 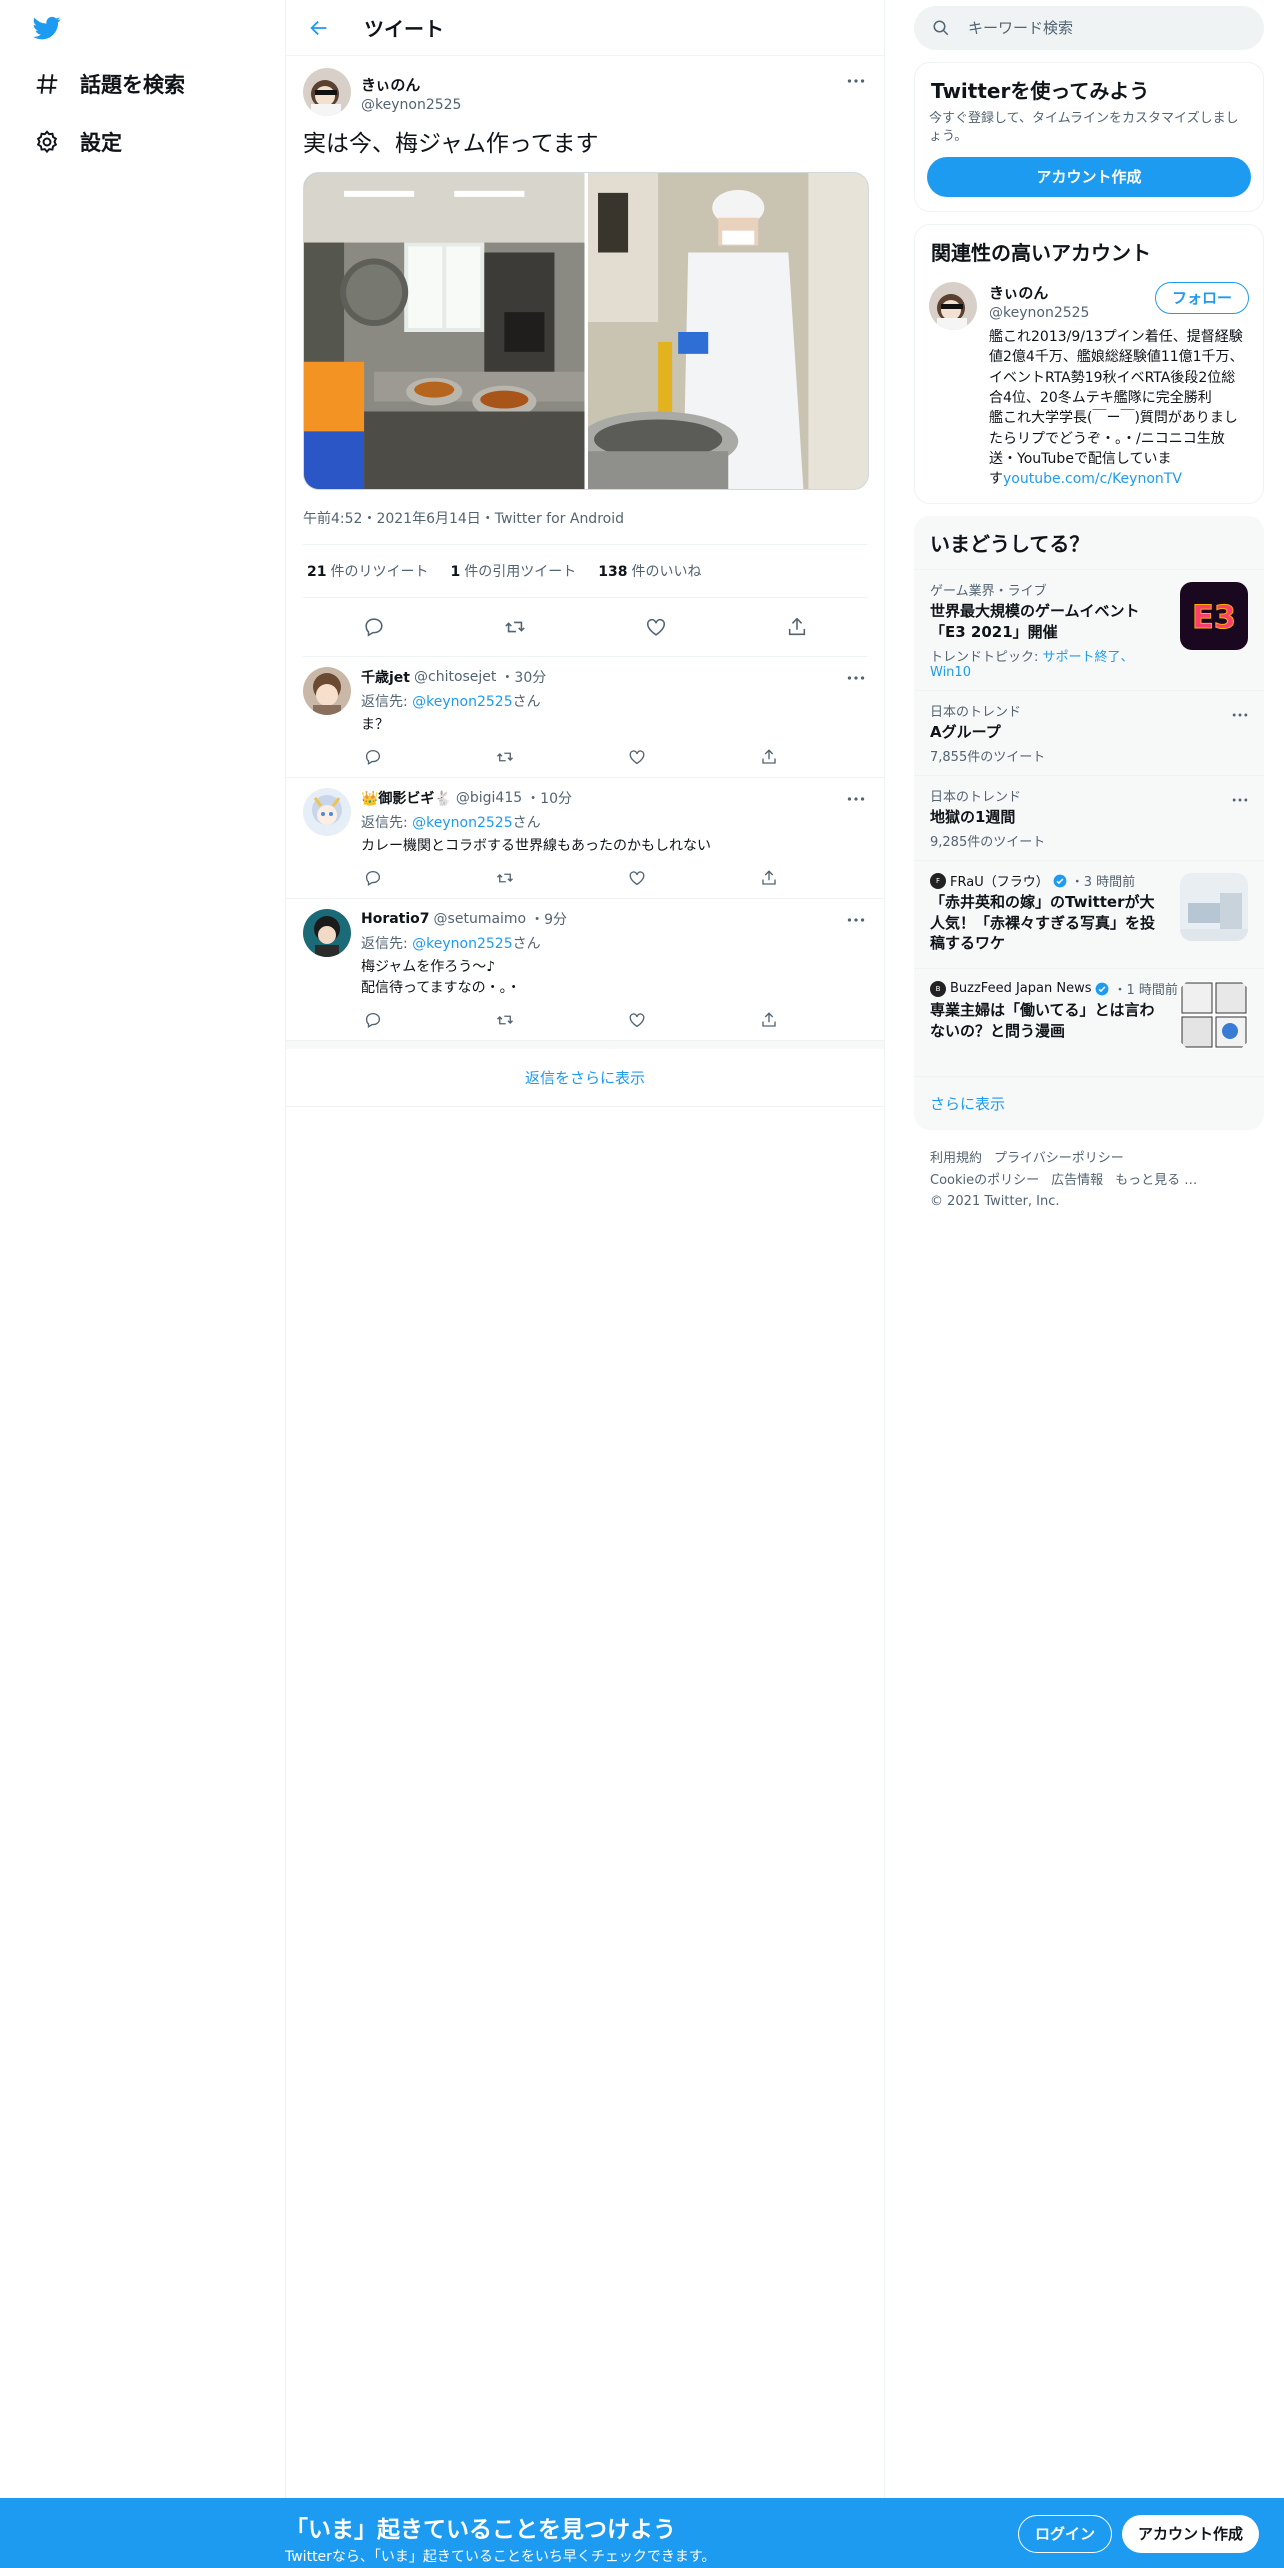 What do you see at coordinates (941, 28) in the screenshot?
I see `search-icon` at bounding box center [941, 28].